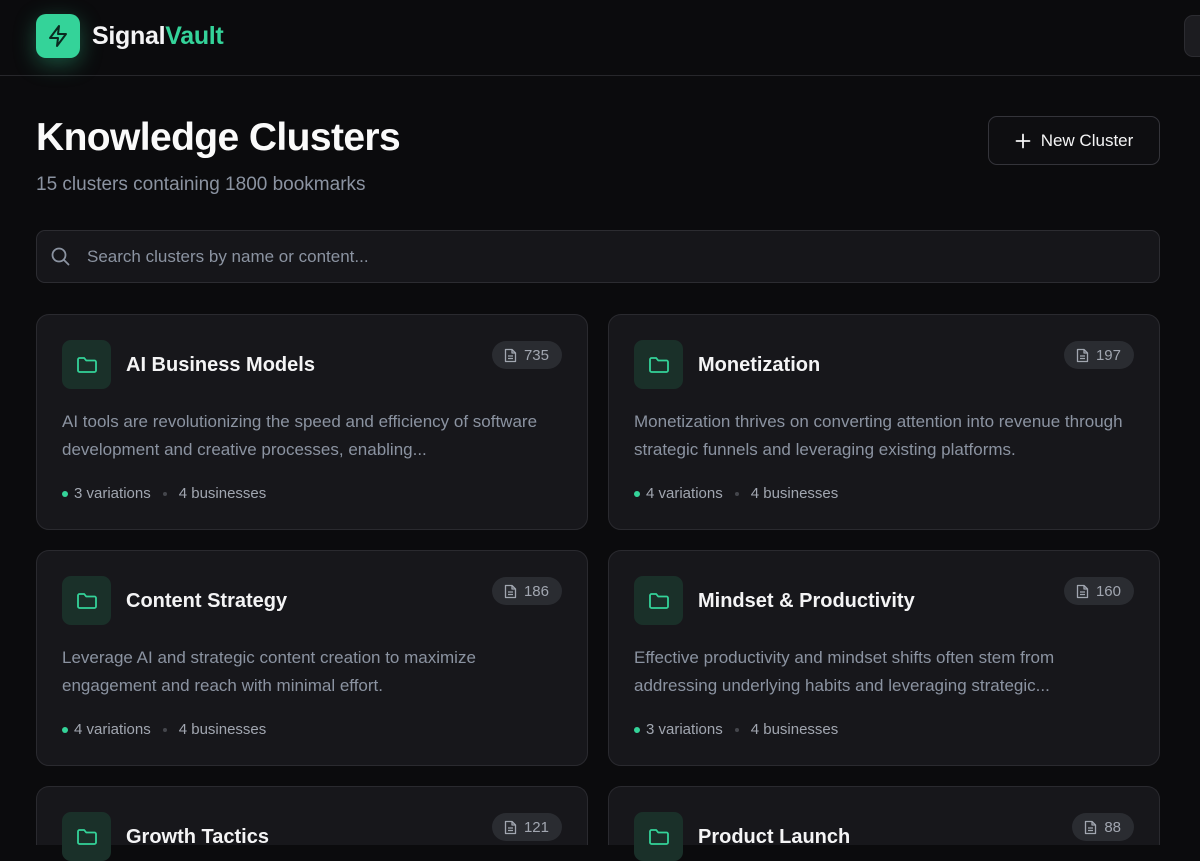 This screenshot has width=1200, height=861. What do you see at coordinates (884, 823) in the screenshot?
I see `cluster-card: Product Launch 88` at bounding box center [884, 823].